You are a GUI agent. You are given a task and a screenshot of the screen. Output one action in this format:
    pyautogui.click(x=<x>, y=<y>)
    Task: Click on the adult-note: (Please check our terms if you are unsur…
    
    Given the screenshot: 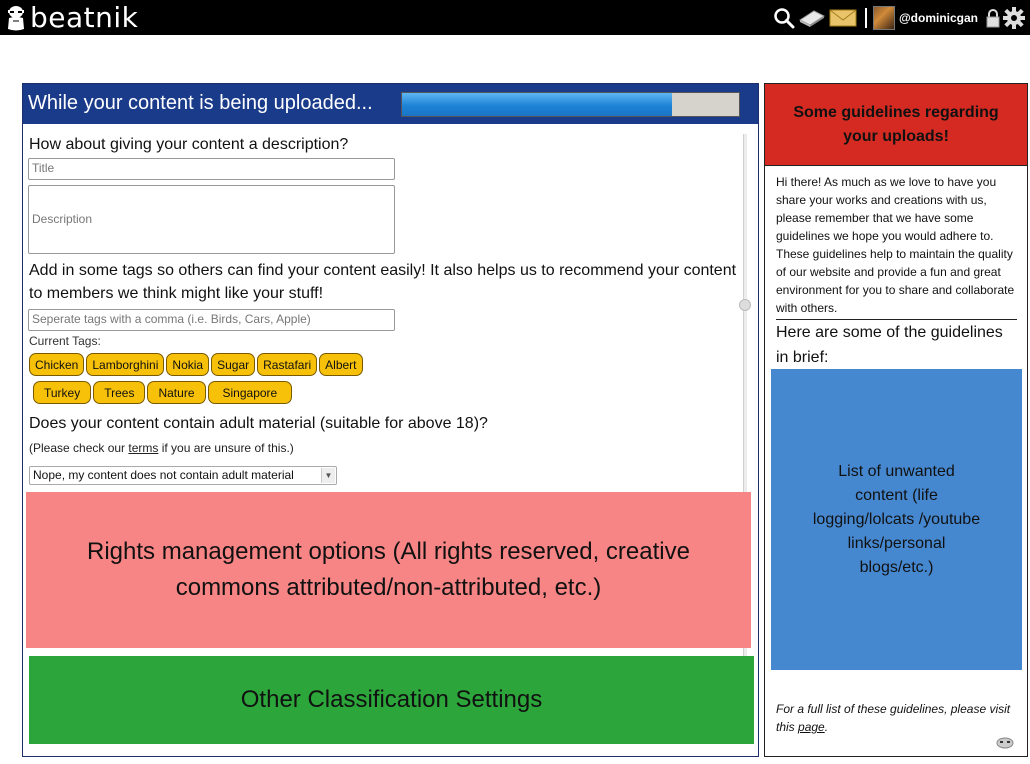 What is the action you would take?
    pyautogui.click(x=161, y=448)
    